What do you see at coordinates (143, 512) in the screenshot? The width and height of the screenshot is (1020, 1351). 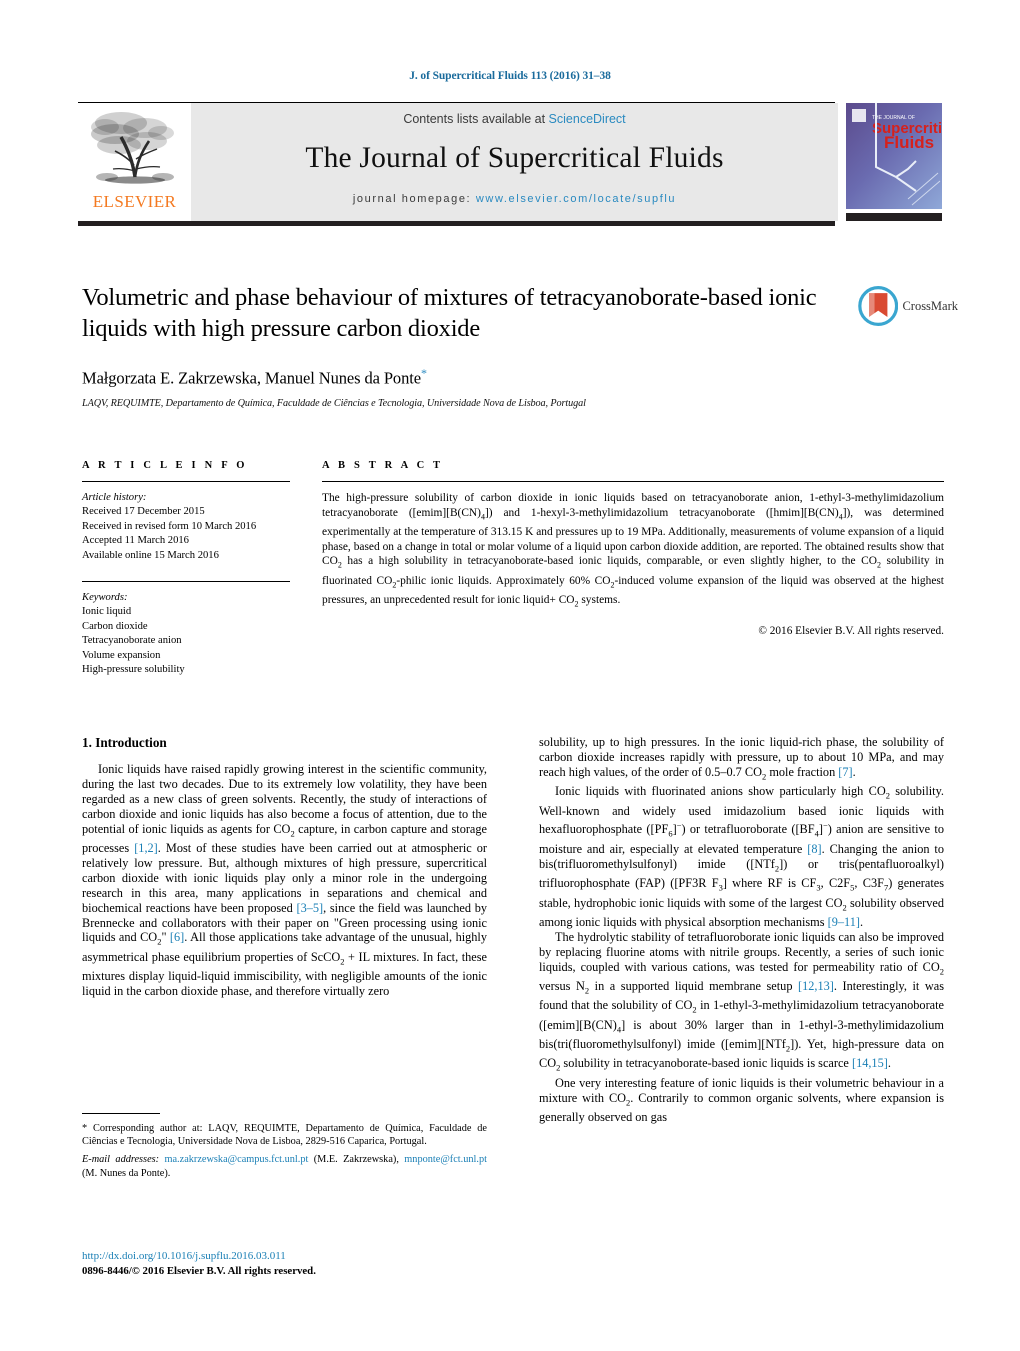 I see `article-history-item: Received 17 December 2015` at bounding box center [143, 512].